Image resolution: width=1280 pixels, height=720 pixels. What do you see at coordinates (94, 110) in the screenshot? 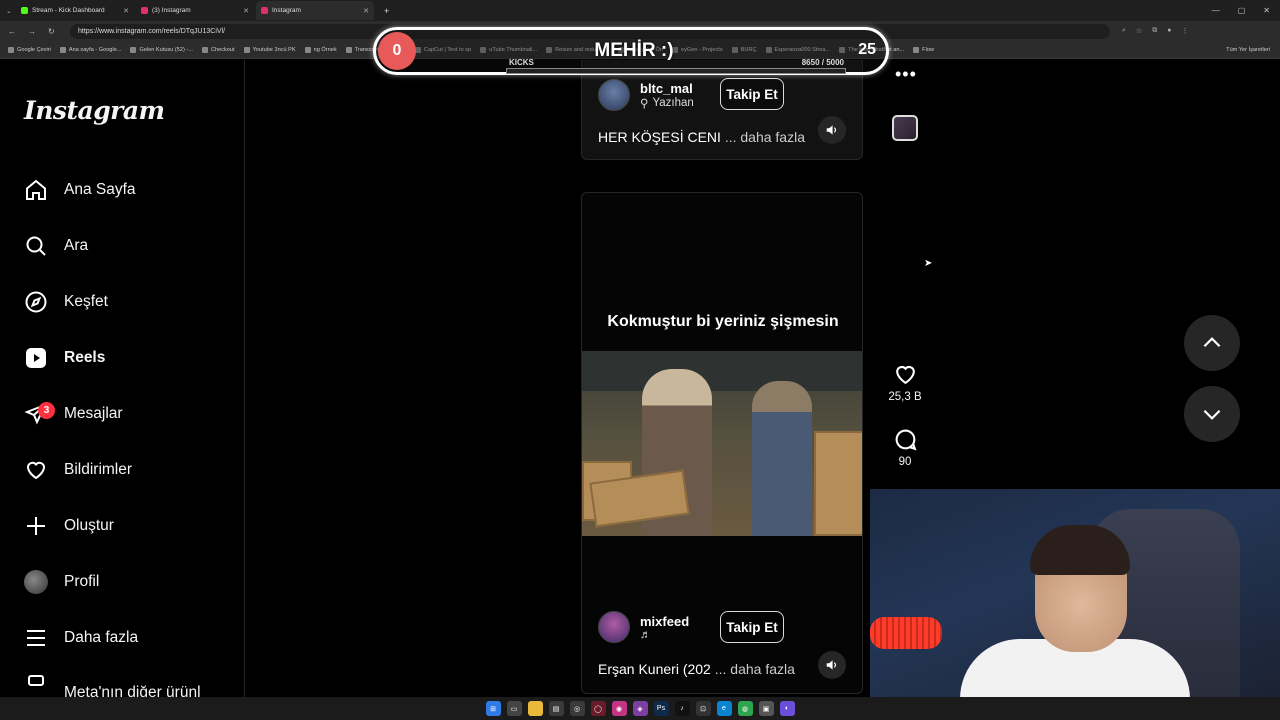
I see `instagram-logo: Instagram` at bounding box center [94, 110].